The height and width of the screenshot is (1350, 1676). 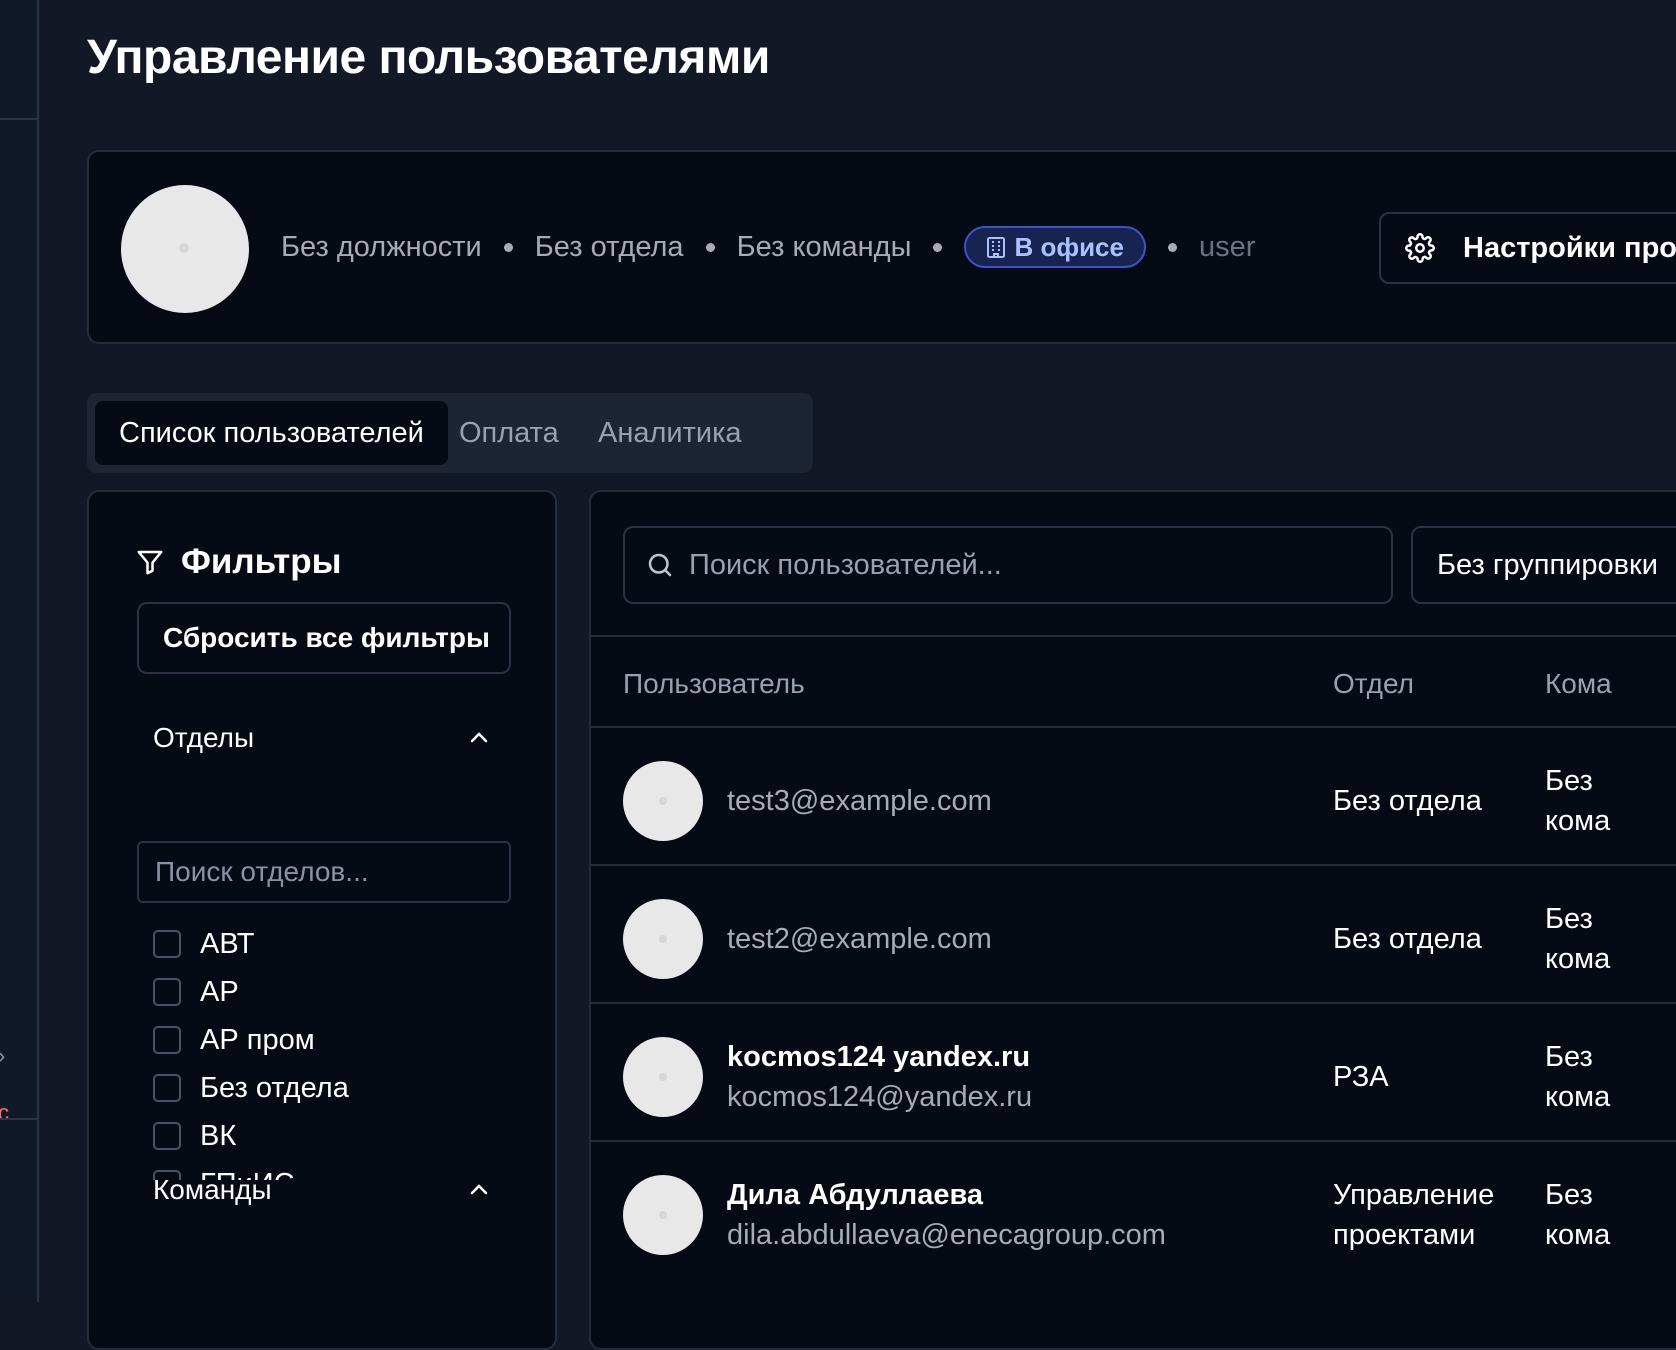 I want to click on user-email: test3@example.com, so click(x=859, y=801).